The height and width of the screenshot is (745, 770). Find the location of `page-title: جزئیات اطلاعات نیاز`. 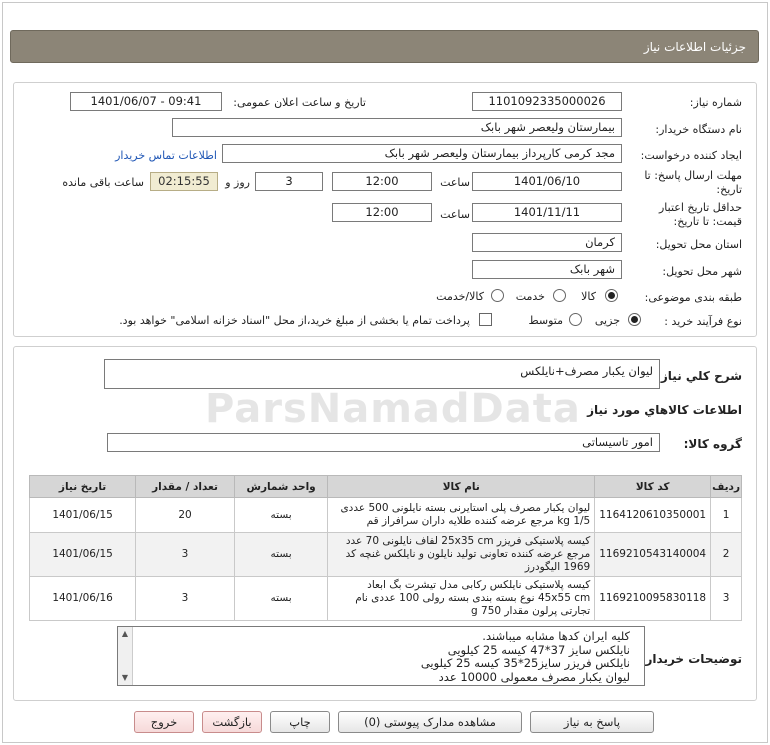

page-title: جزئیات اطلاعات نیاز is located at coordinates (694, 47).